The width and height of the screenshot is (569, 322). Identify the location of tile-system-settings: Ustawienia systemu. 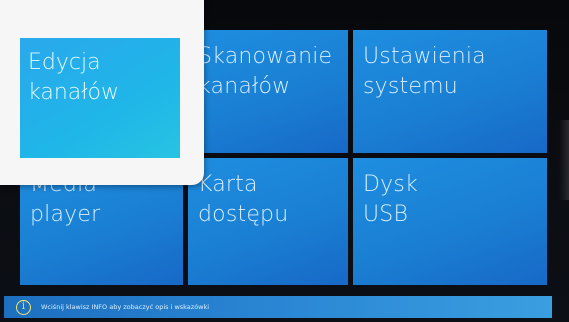
(450, 91).